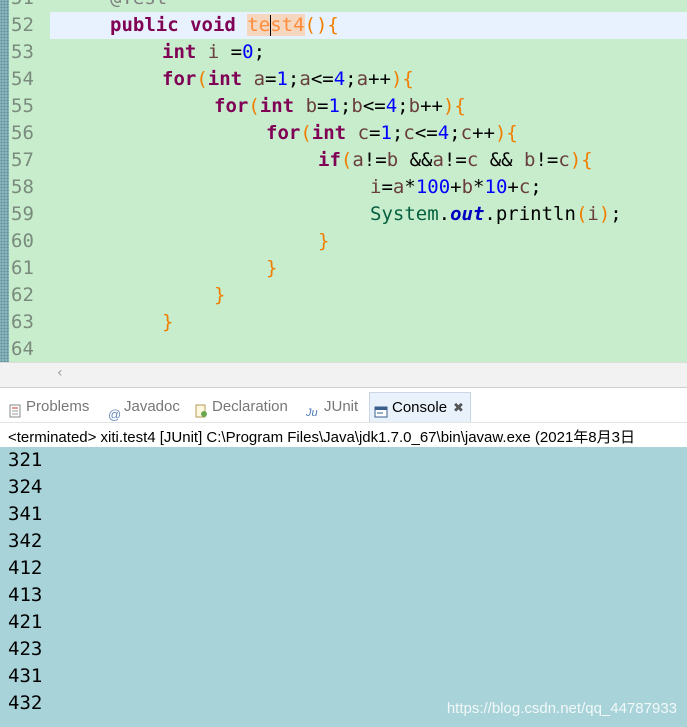 This screenshot has height=727, width=687. I want to click on line-number: 61, so click(22, 268).